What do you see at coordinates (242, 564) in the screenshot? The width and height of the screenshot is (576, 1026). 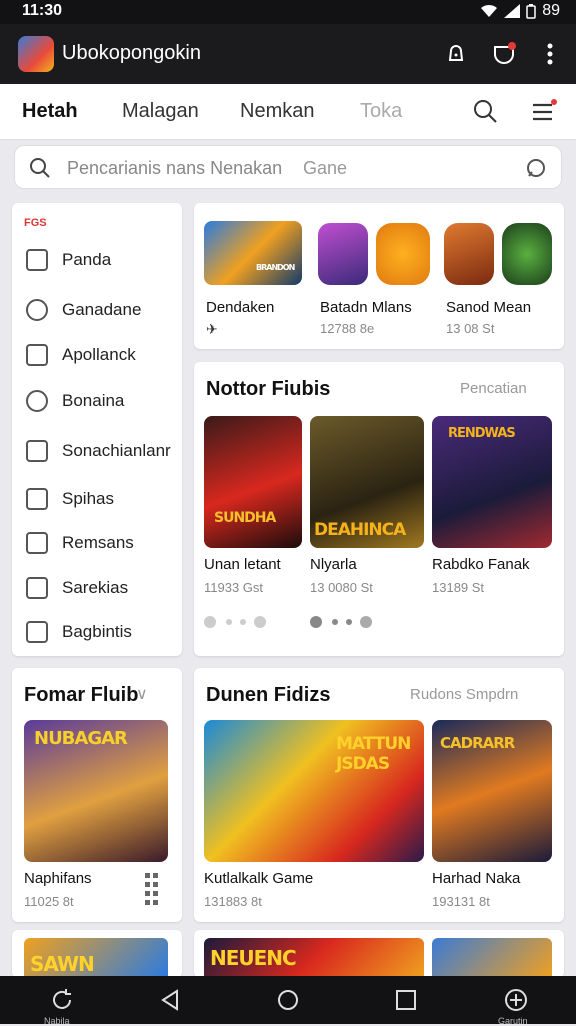 I see `game-name: Unan letant` at bounding box center [242, 564].